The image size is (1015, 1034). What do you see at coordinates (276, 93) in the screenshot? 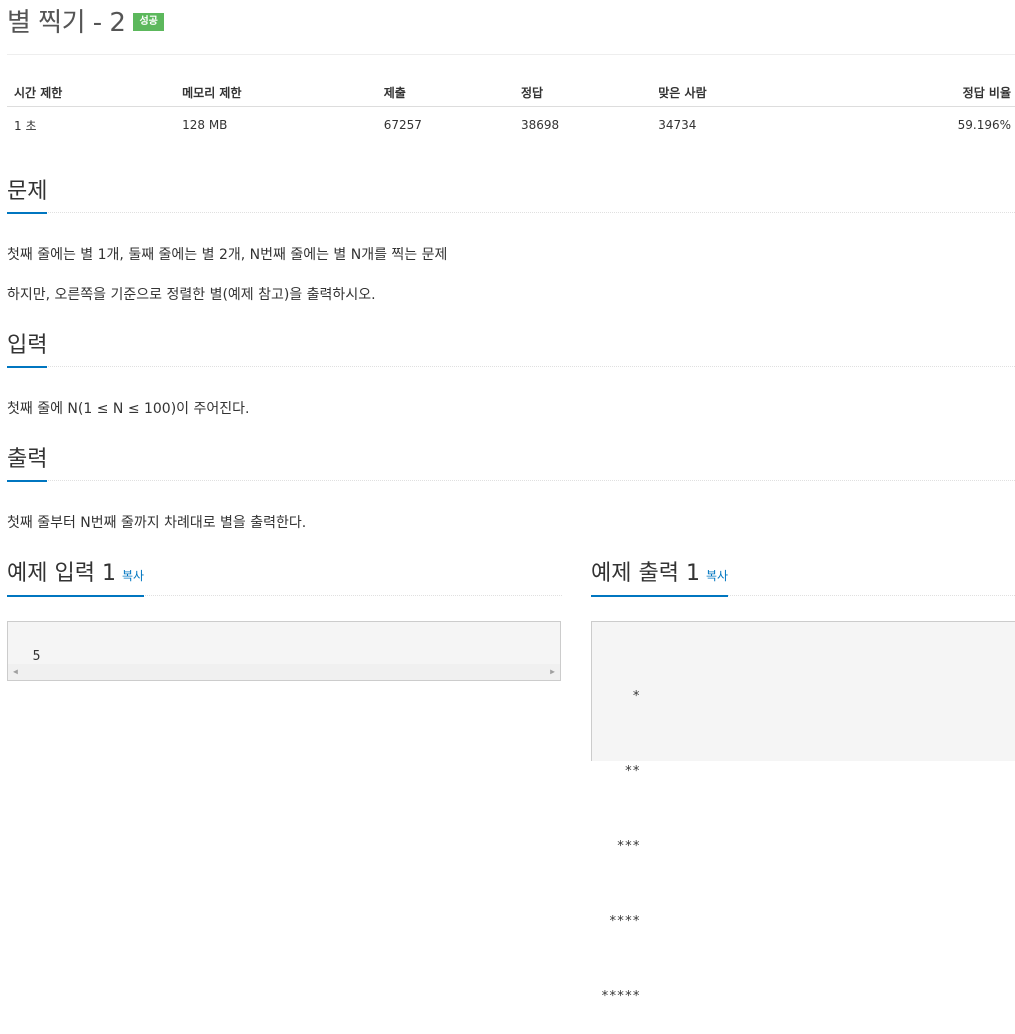
I see `header-memory-limit: 메모리 제한` at bounding box center [276, 93].